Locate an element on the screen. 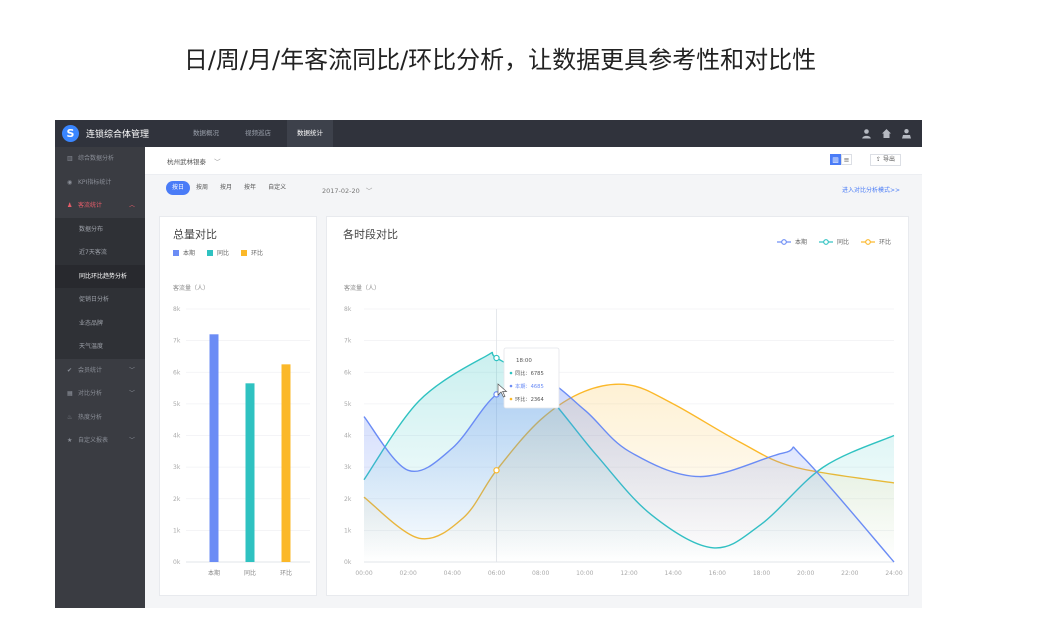 Image resolution: width=1064 pixels, height=630 pixels. sidebar-item-traffic-stats: ♟ 客流统计 ︿ is located at coordinates (100, 206).